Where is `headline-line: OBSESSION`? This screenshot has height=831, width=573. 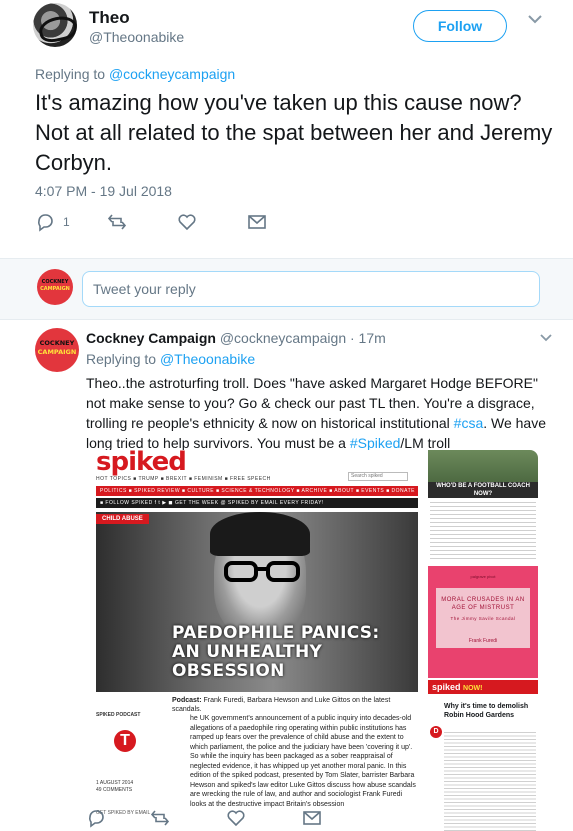
headline-line: OBSESSION is located at coordinates (228, 671).